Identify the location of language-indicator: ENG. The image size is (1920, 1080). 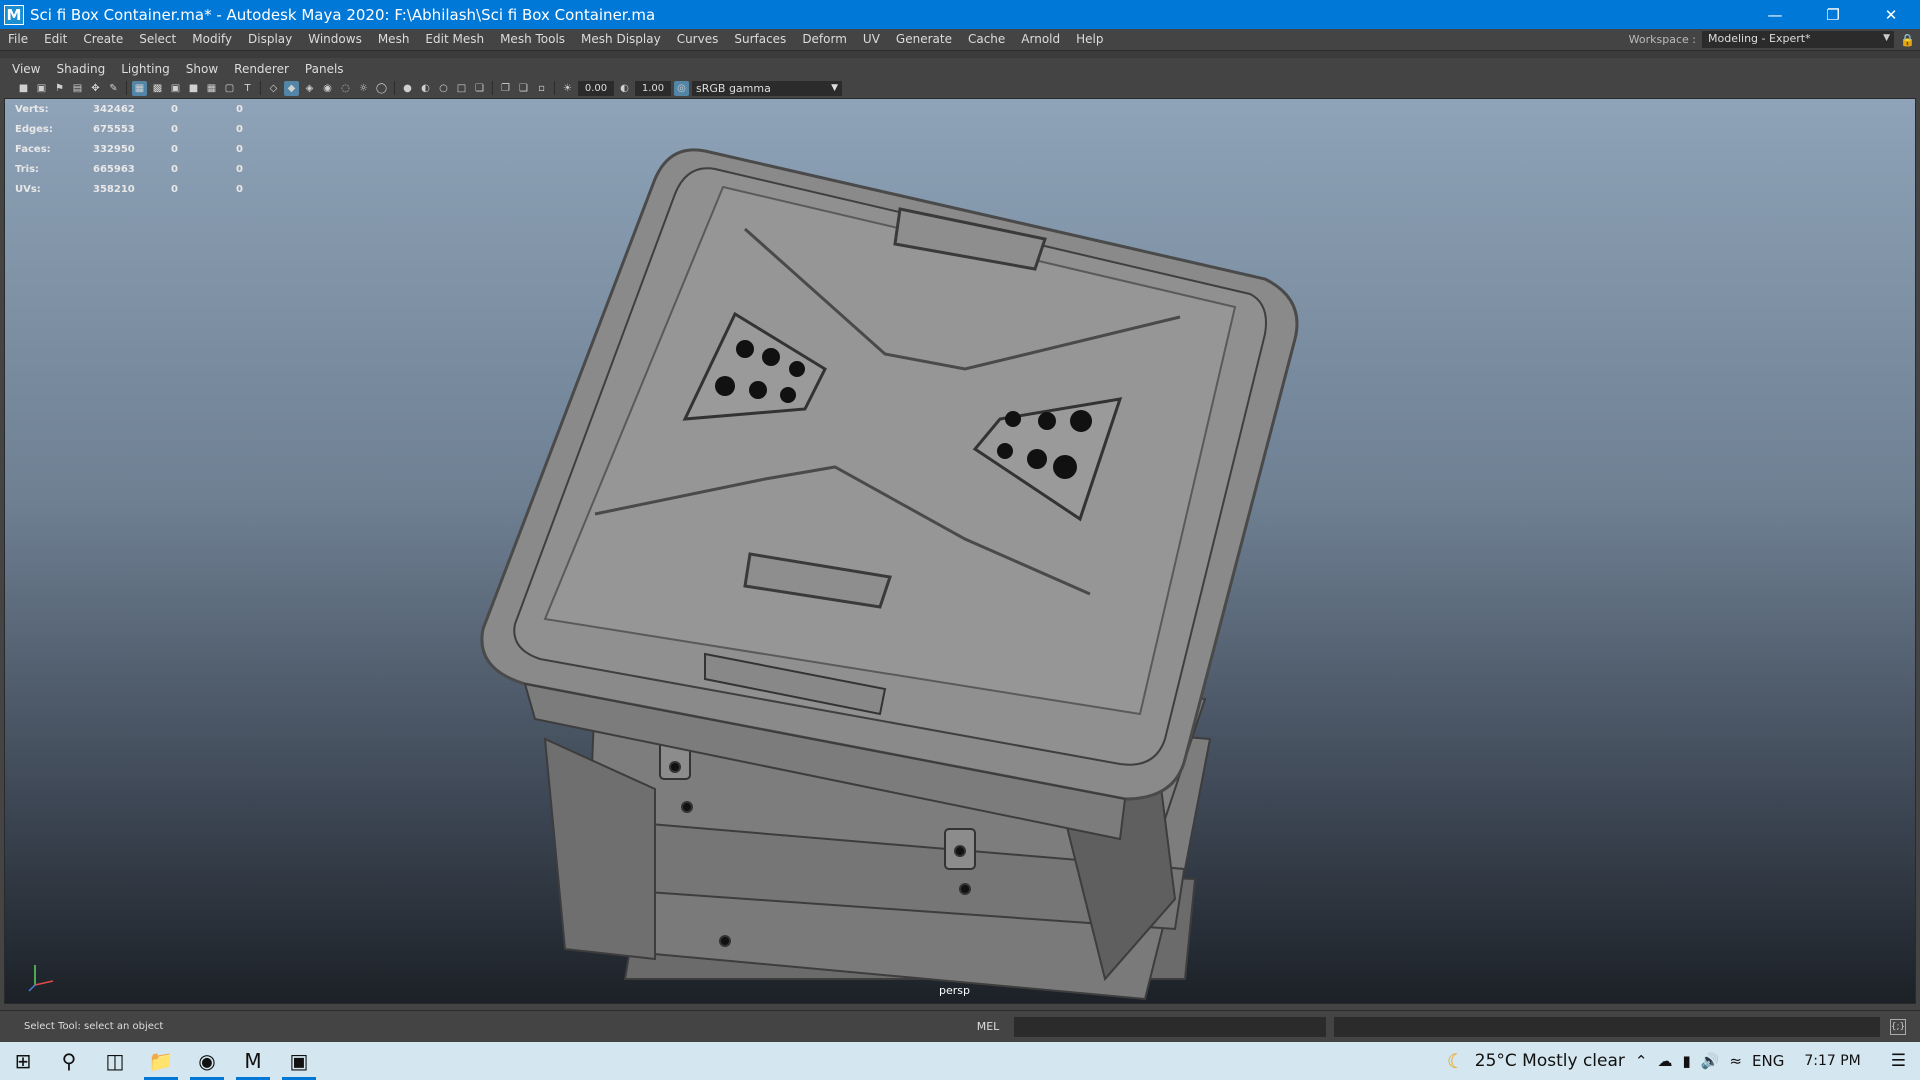
(1768, 1061).